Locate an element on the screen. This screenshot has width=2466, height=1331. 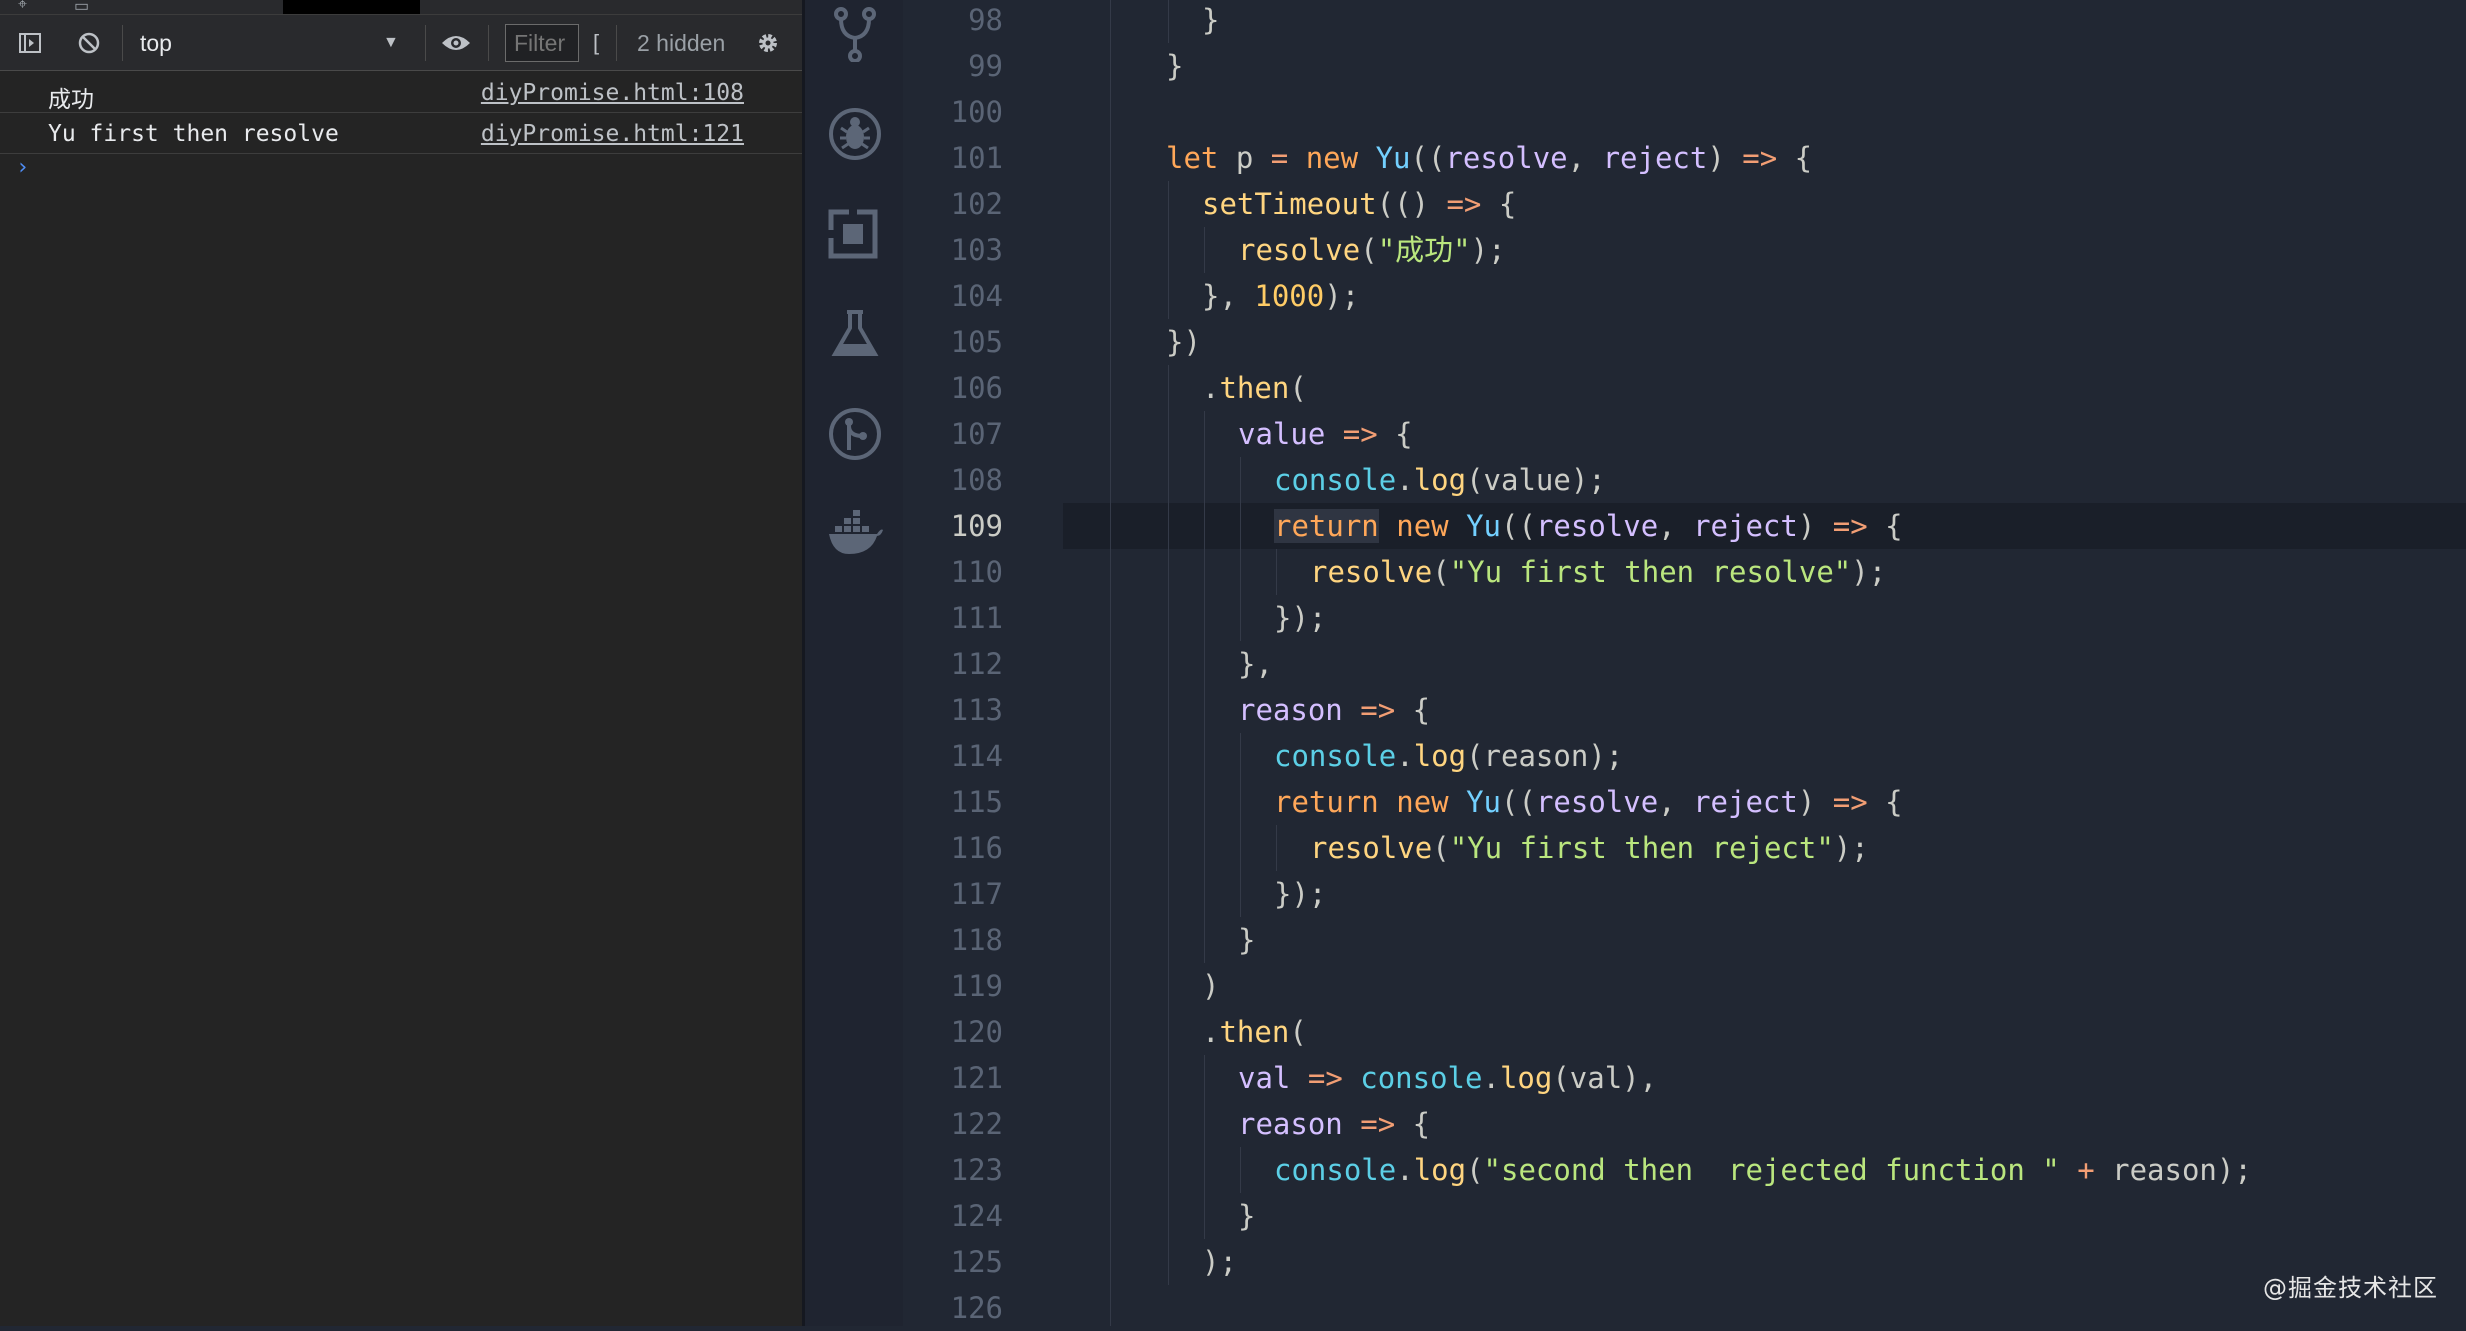
code-line: resolve("Yu first then resolve"); is located at coordinates (1598, 572).